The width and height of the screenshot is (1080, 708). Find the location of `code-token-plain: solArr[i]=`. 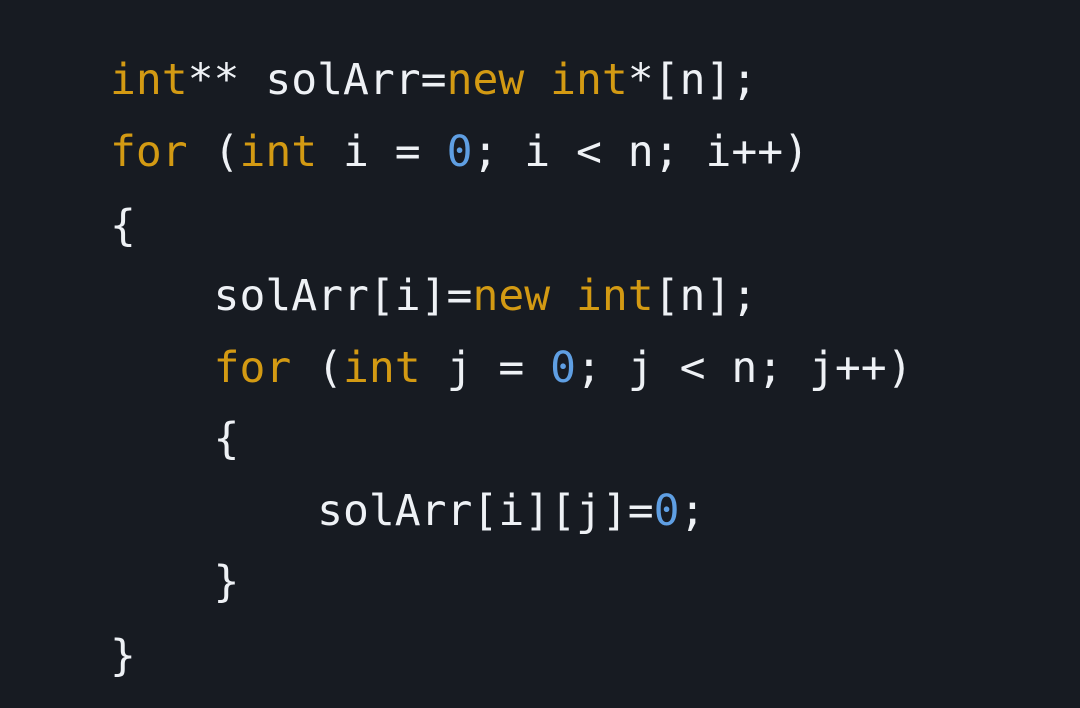

code-token-plain: solArr[i]= is located at coordinates (291, 296).